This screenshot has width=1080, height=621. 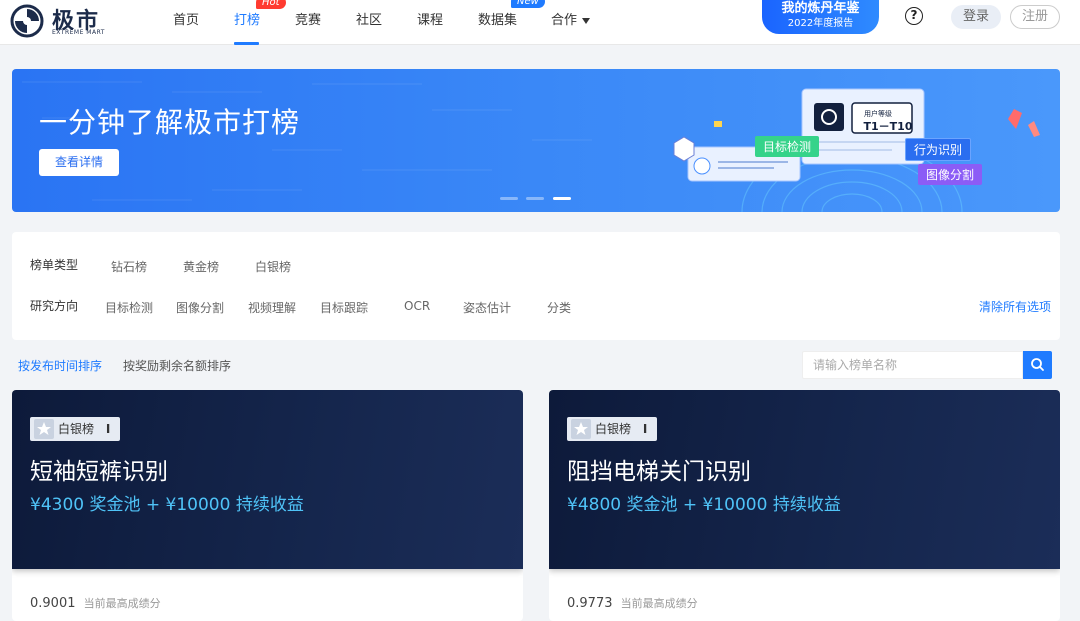 I want to click on filter-video-understanding: 视频理解, so click(x=272, y=307).